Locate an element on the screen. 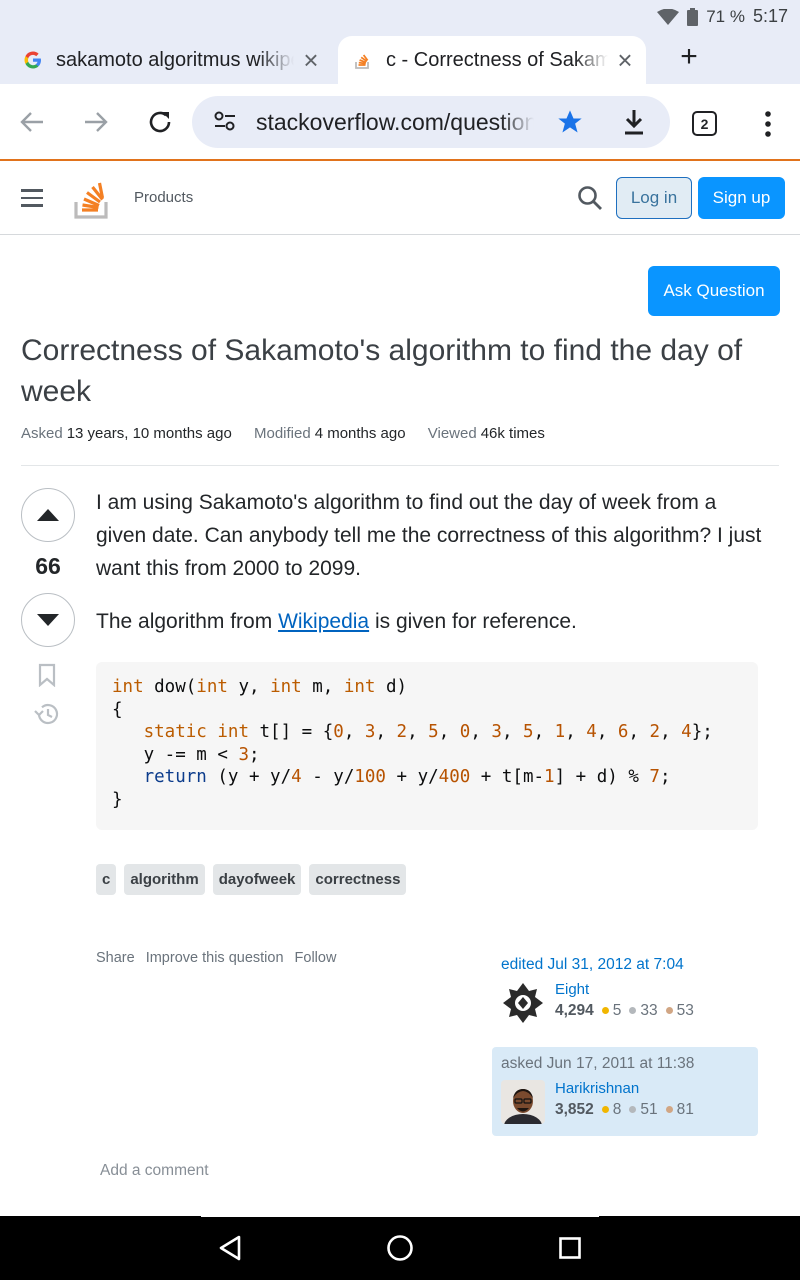 This screenshot has height=1280, width=800. new-tab-icon: + is located at coordinates (689, 57).